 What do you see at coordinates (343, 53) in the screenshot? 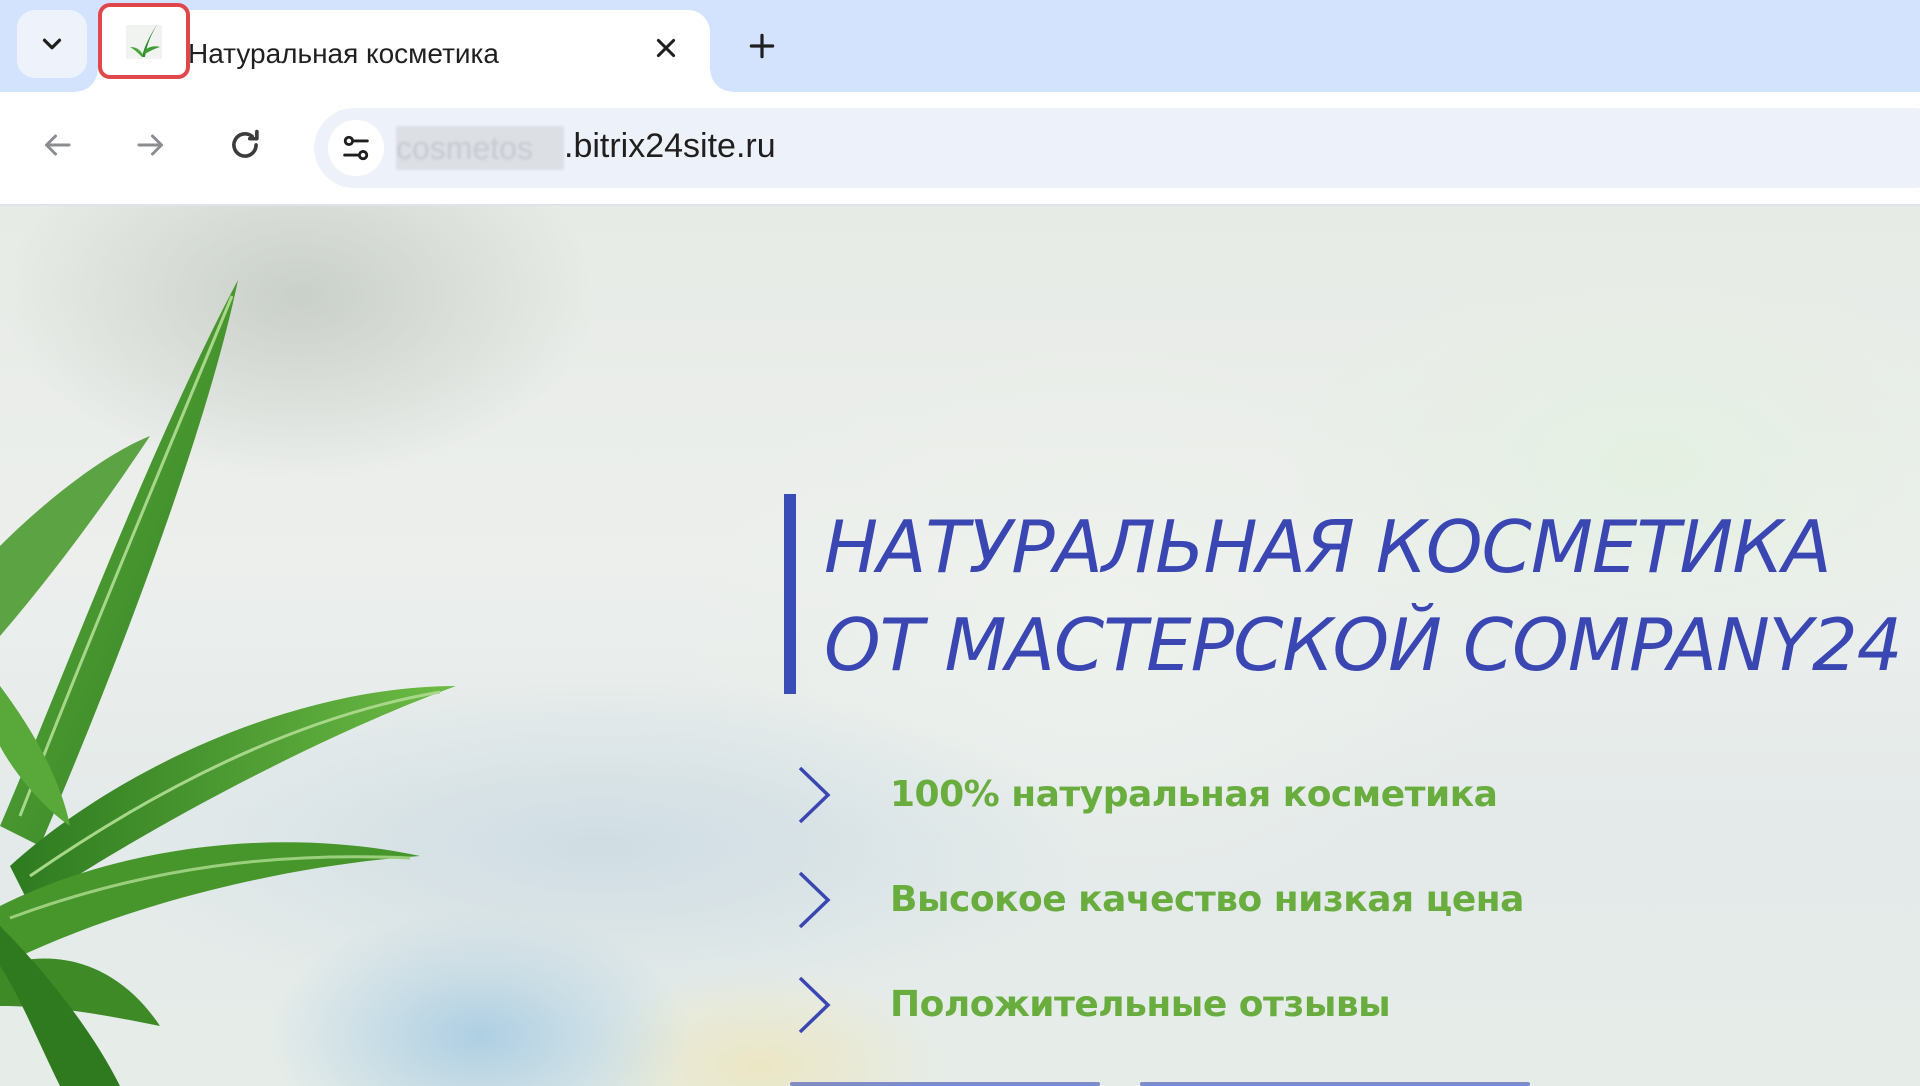
I see `tab-title: Натуральная косметика` at bounding box center [343, 53].